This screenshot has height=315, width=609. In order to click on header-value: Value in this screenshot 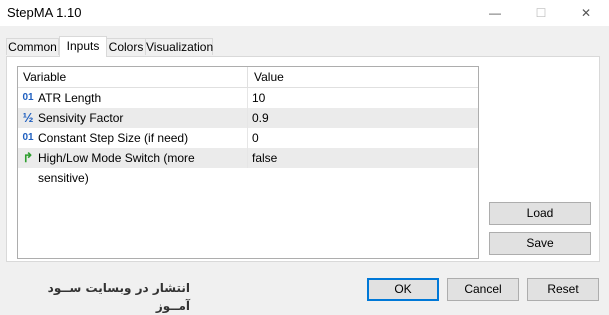, I will do `click(266, 77)`.